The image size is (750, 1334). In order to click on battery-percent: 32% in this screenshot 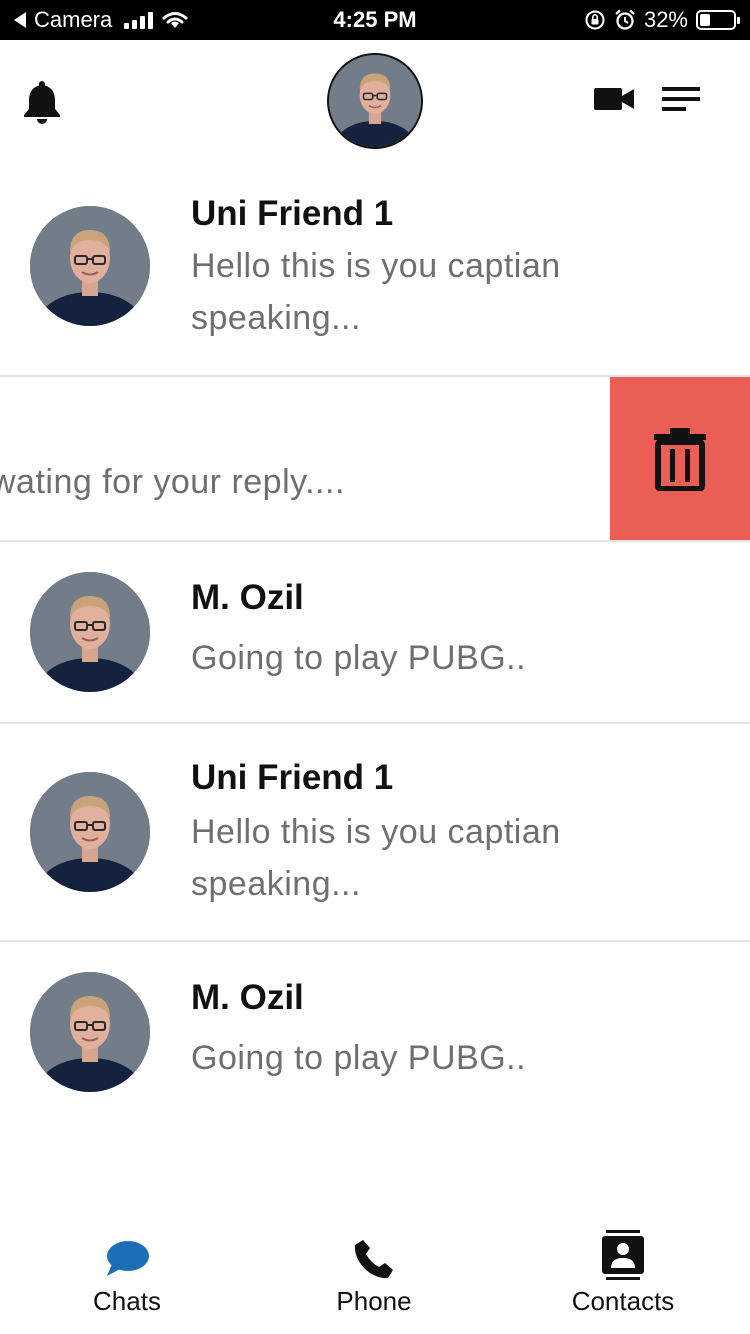, I will do `click(665, 19)`.